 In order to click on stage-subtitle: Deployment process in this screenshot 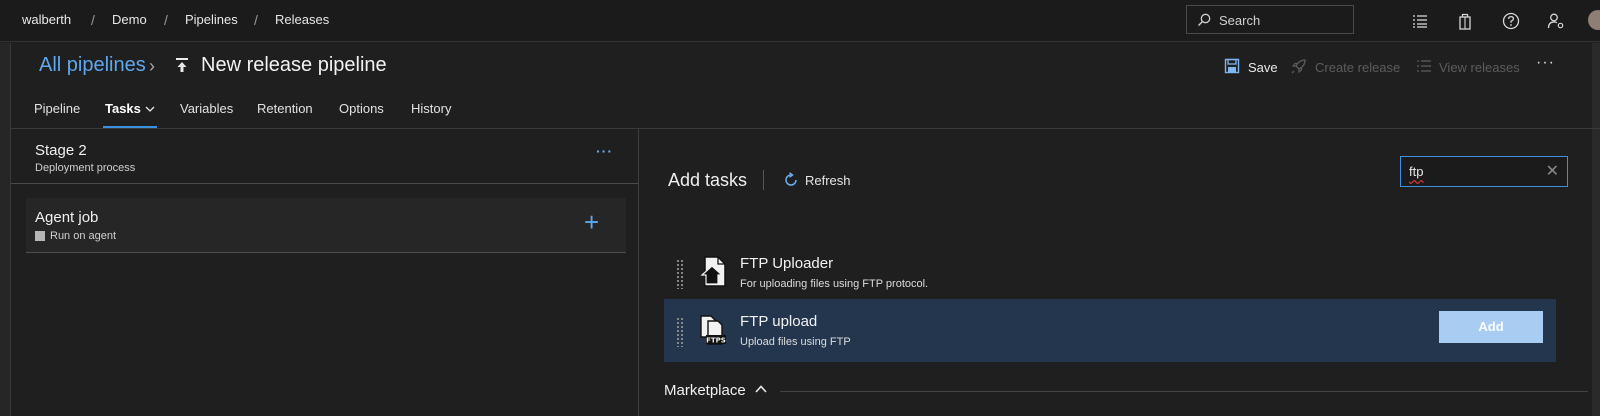, I will do `click(85, 168)`.